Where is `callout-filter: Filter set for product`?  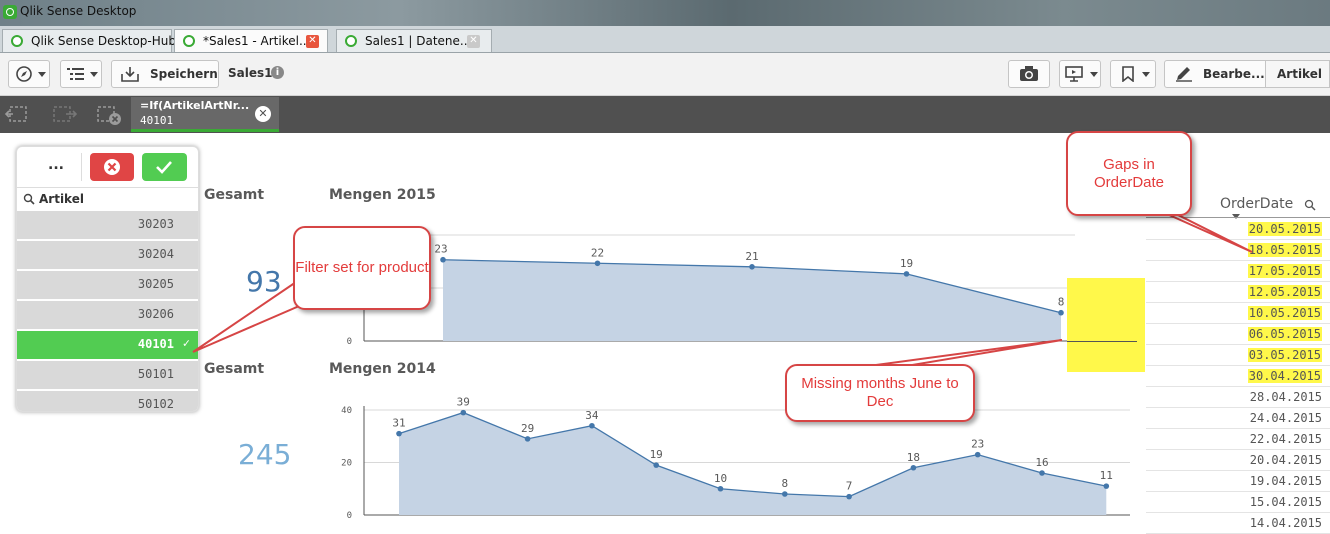
callout-filter: Filter set for product is located at coordinates (362, 268).